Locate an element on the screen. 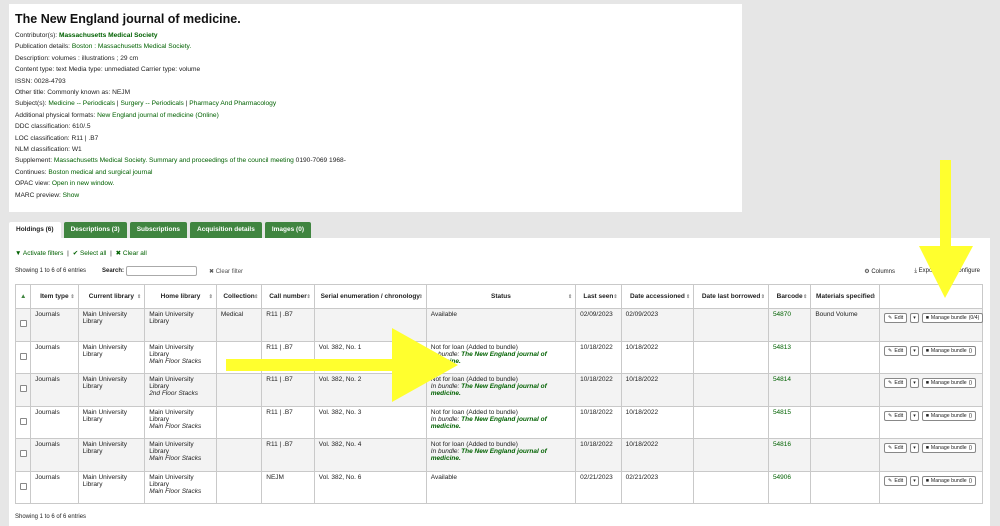 This screenshot has height=526, width=1000. column-header: Materials specified ⇕ is located at coordinates (845, 296).